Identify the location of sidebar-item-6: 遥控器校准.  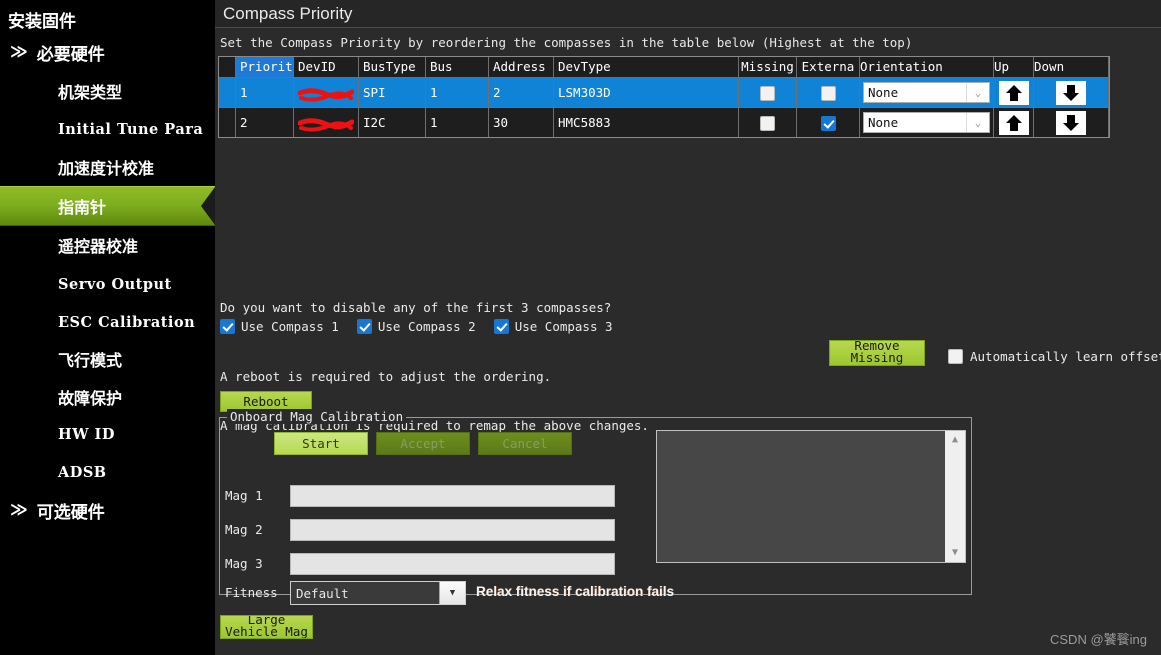
(107, 245).